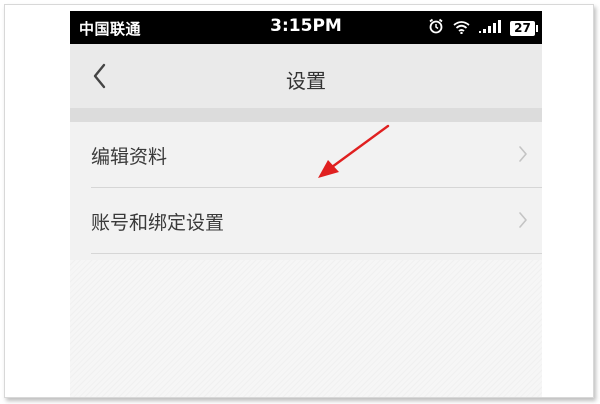 This screenshot has height=404, width=600. What do you see at coordinates (436, 28) in the screenshot?
I see `alarm-icon` at bounding box center [436, 28].